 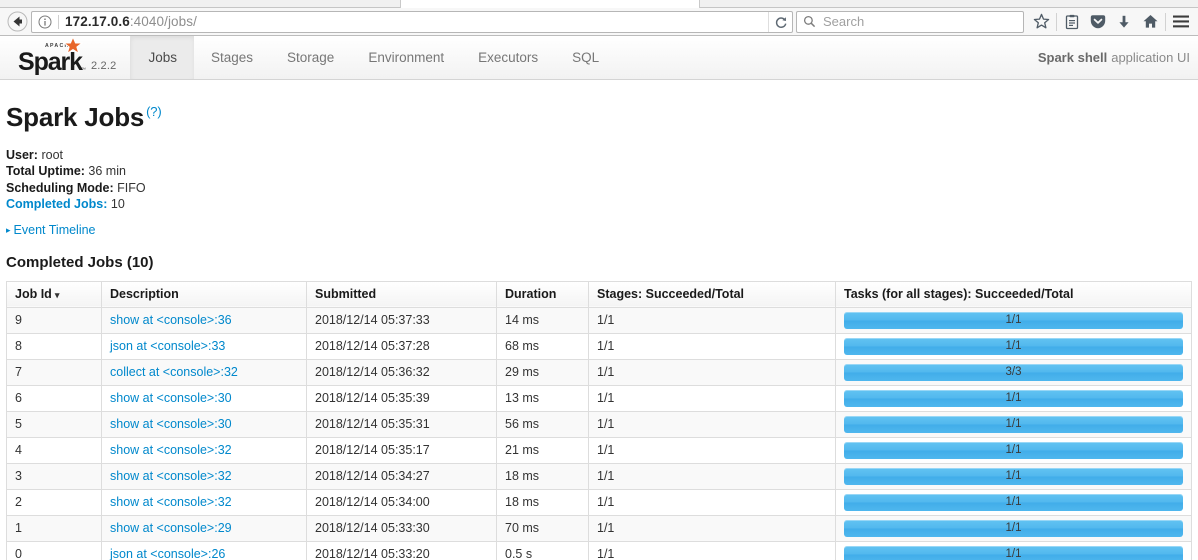 What do you see at coordinates (412, 21) in the screenshot?
I see `url-bar: 172.17.0.6:4040/jobs/` at bounding box center [412, 21].